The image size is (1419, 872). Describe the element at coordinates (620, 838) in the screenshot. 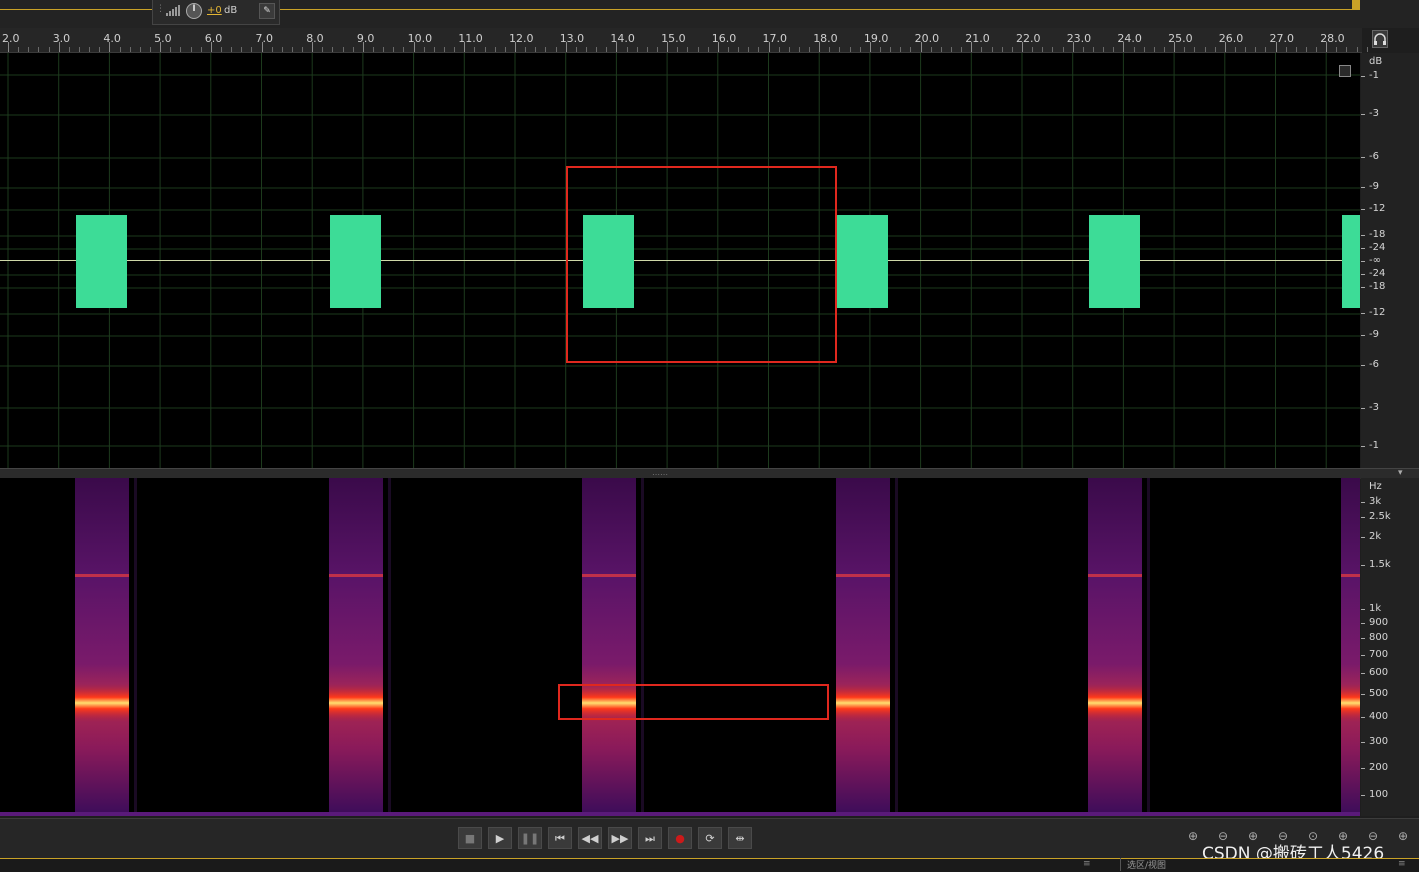

I see `fast-forward-button: ▶▶` at that location.